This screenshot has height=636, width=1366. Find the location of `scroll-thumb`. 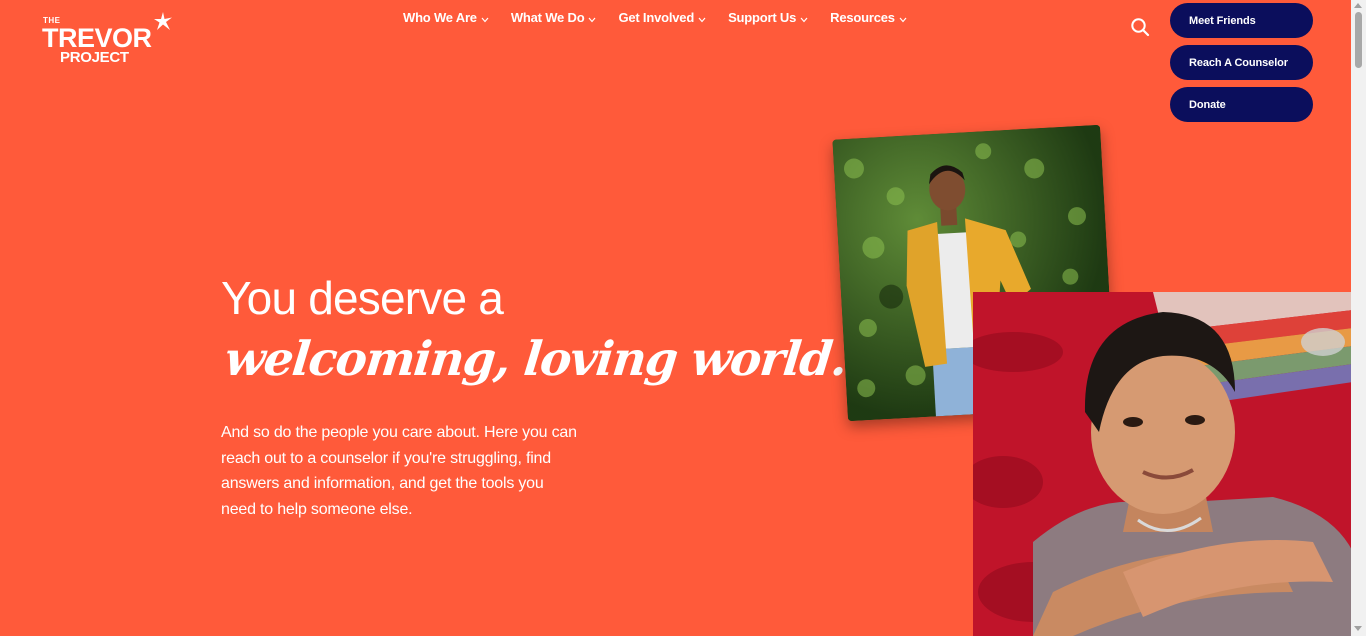

scroll-thumb is located at coordinates (1358, 40).